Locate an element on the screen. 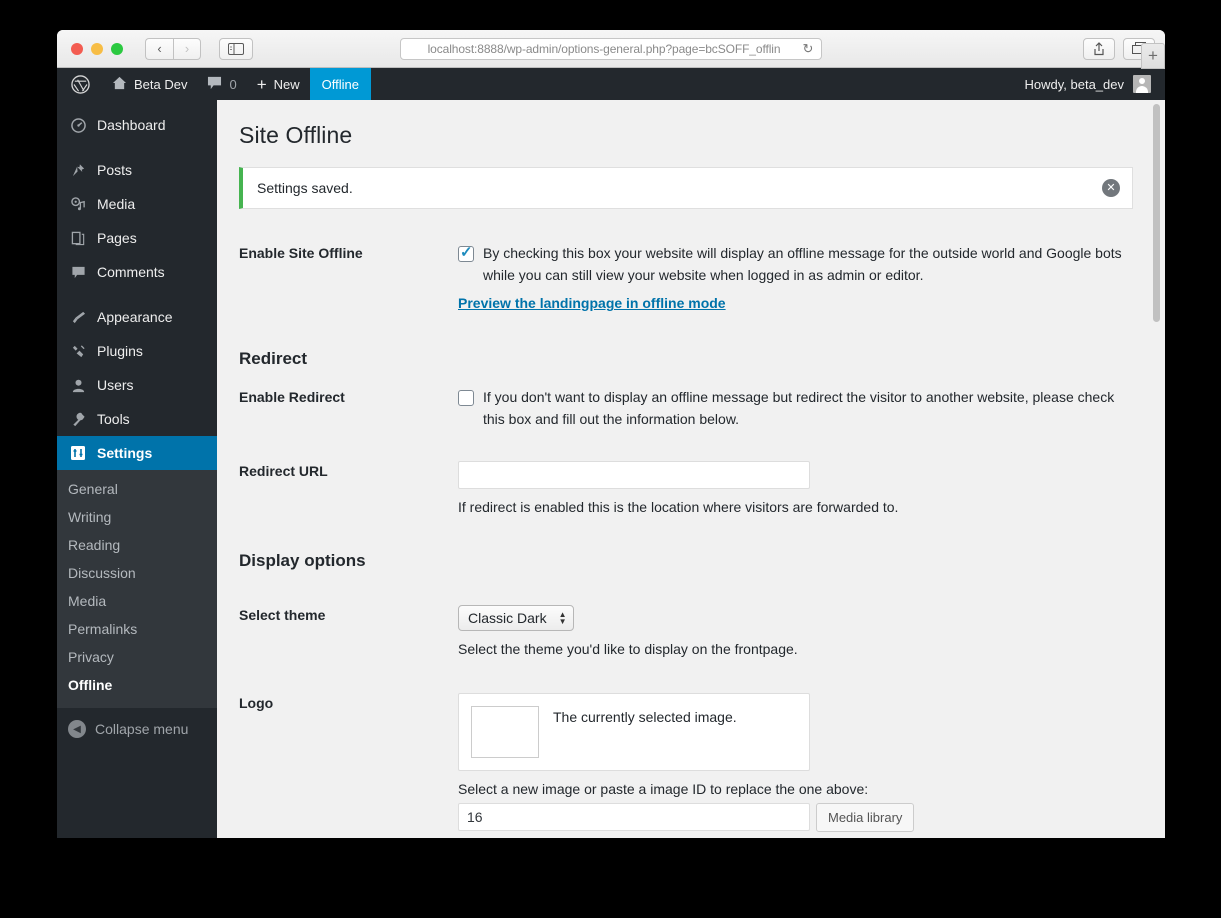 This screenshot has width=1221, height=918. sidebar-subitem-media: Media is located at coordinates (137, 601).